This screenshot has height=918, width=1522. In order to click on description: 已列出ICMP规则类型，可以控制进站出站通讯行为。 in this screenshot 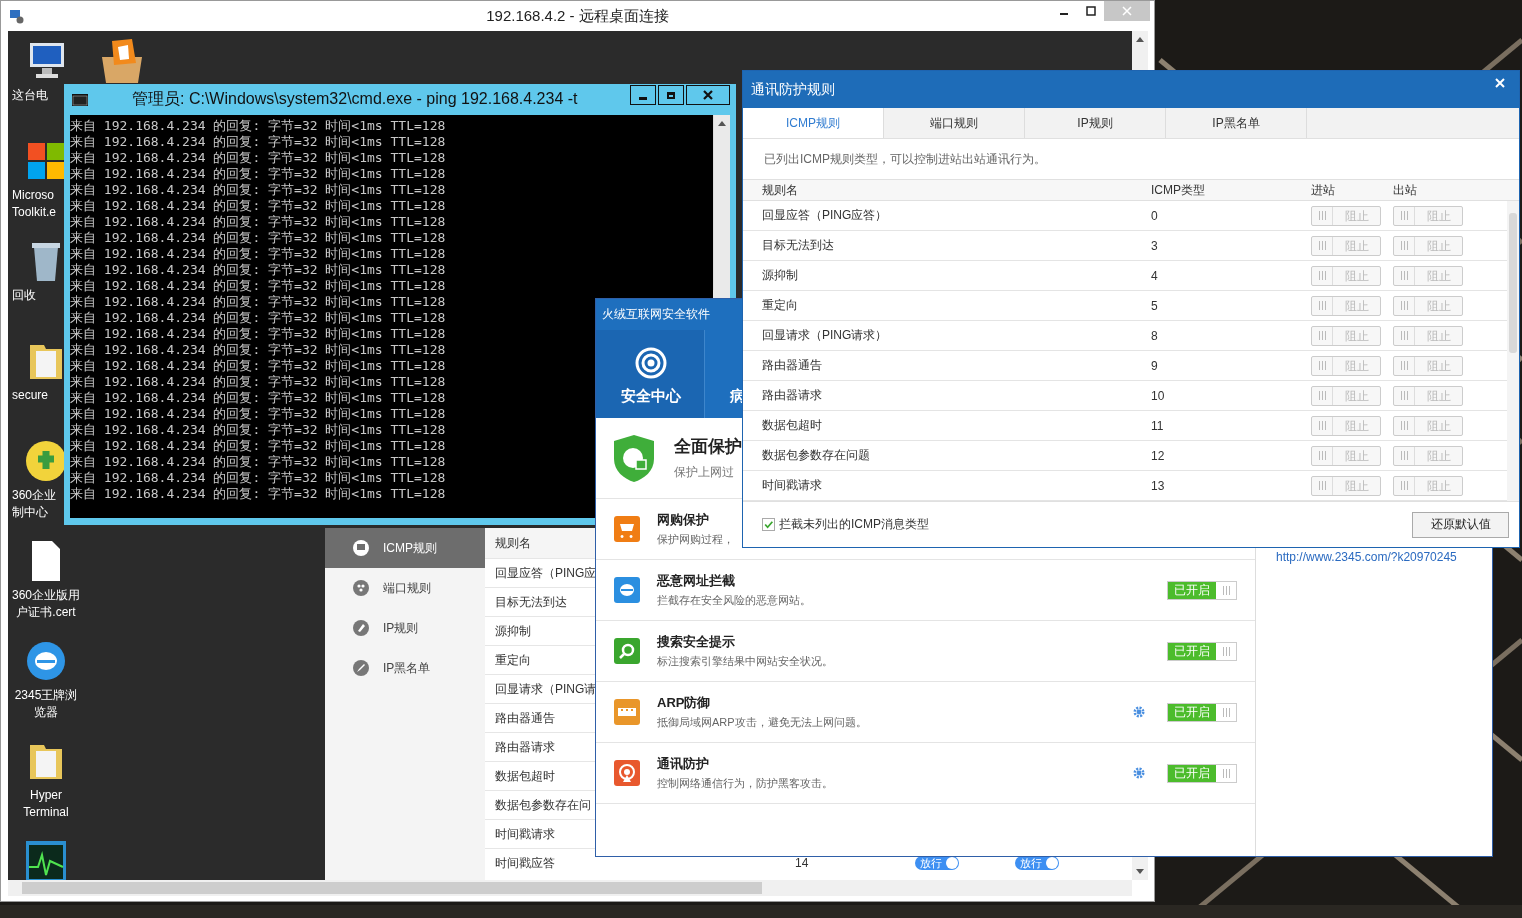, I will do `click(905, 159)`.